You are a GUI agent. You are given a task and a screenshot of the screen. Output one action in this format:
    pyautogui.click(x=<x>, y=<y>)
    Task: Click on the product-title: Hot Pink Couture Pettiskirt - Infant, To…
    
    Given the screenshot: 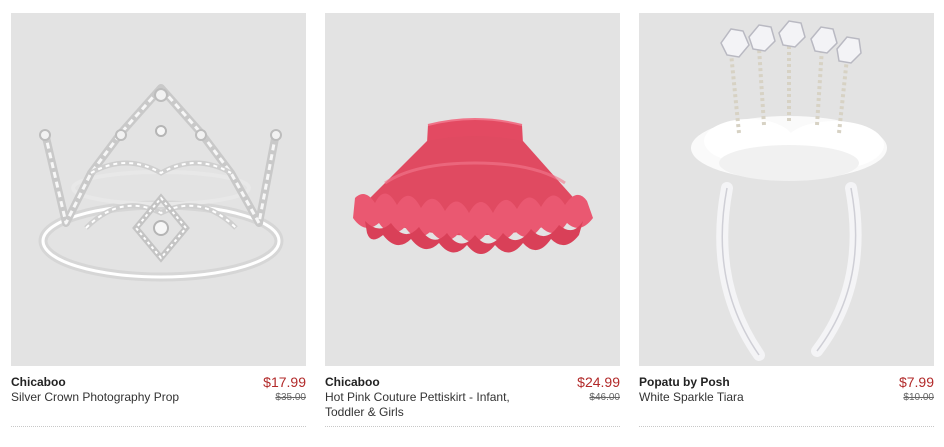 What is the action you would take?
    pyautogui.click(x=425, y=405)
    